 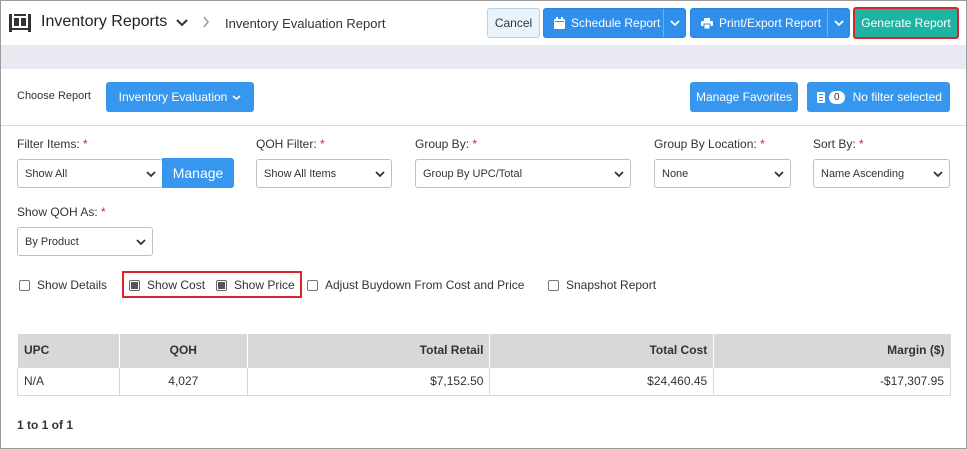 What do you see at coordinates (85, 241) in the screenshot?
I see `show-qoh-as-select: By Product` at bounding box center [85, 241].